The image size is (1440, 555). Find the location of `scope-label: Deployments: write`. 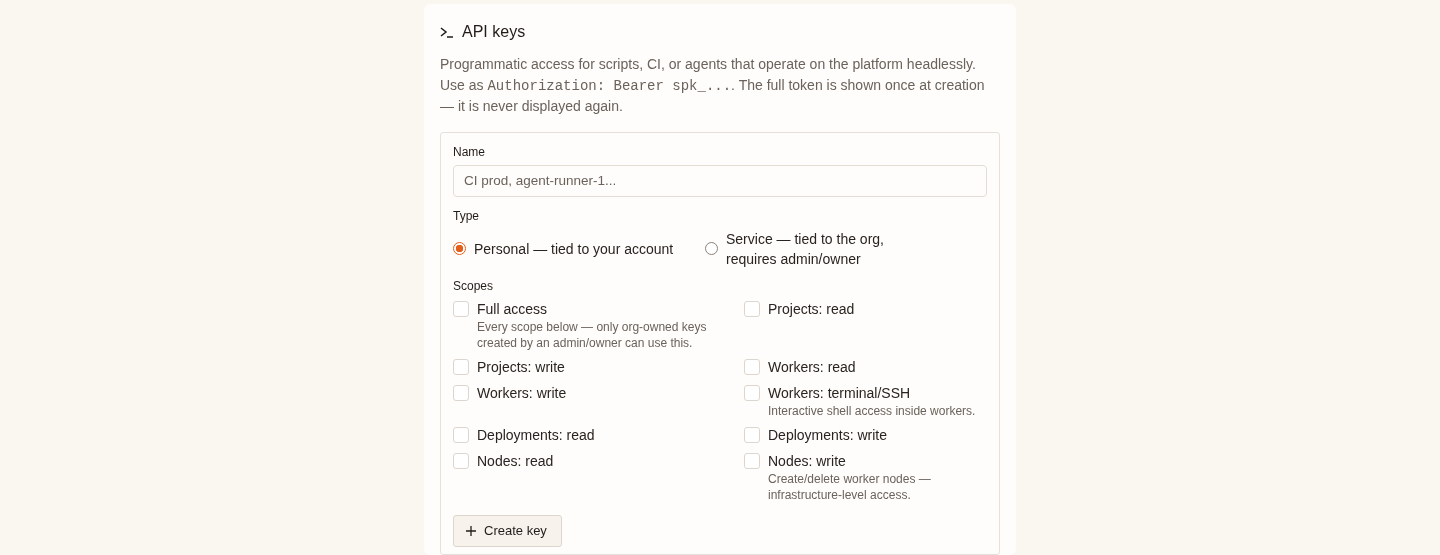

scope-label: Deployments: write is located at coordinates (828, 435).